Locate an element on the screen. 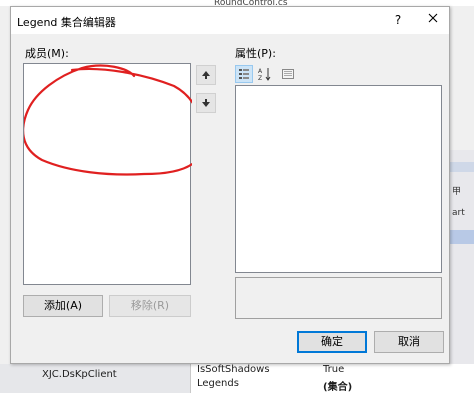 This screenshot has height=393, width=474. dialog-title: Legend 集合编辑器 is located at coordinates (66, 22).